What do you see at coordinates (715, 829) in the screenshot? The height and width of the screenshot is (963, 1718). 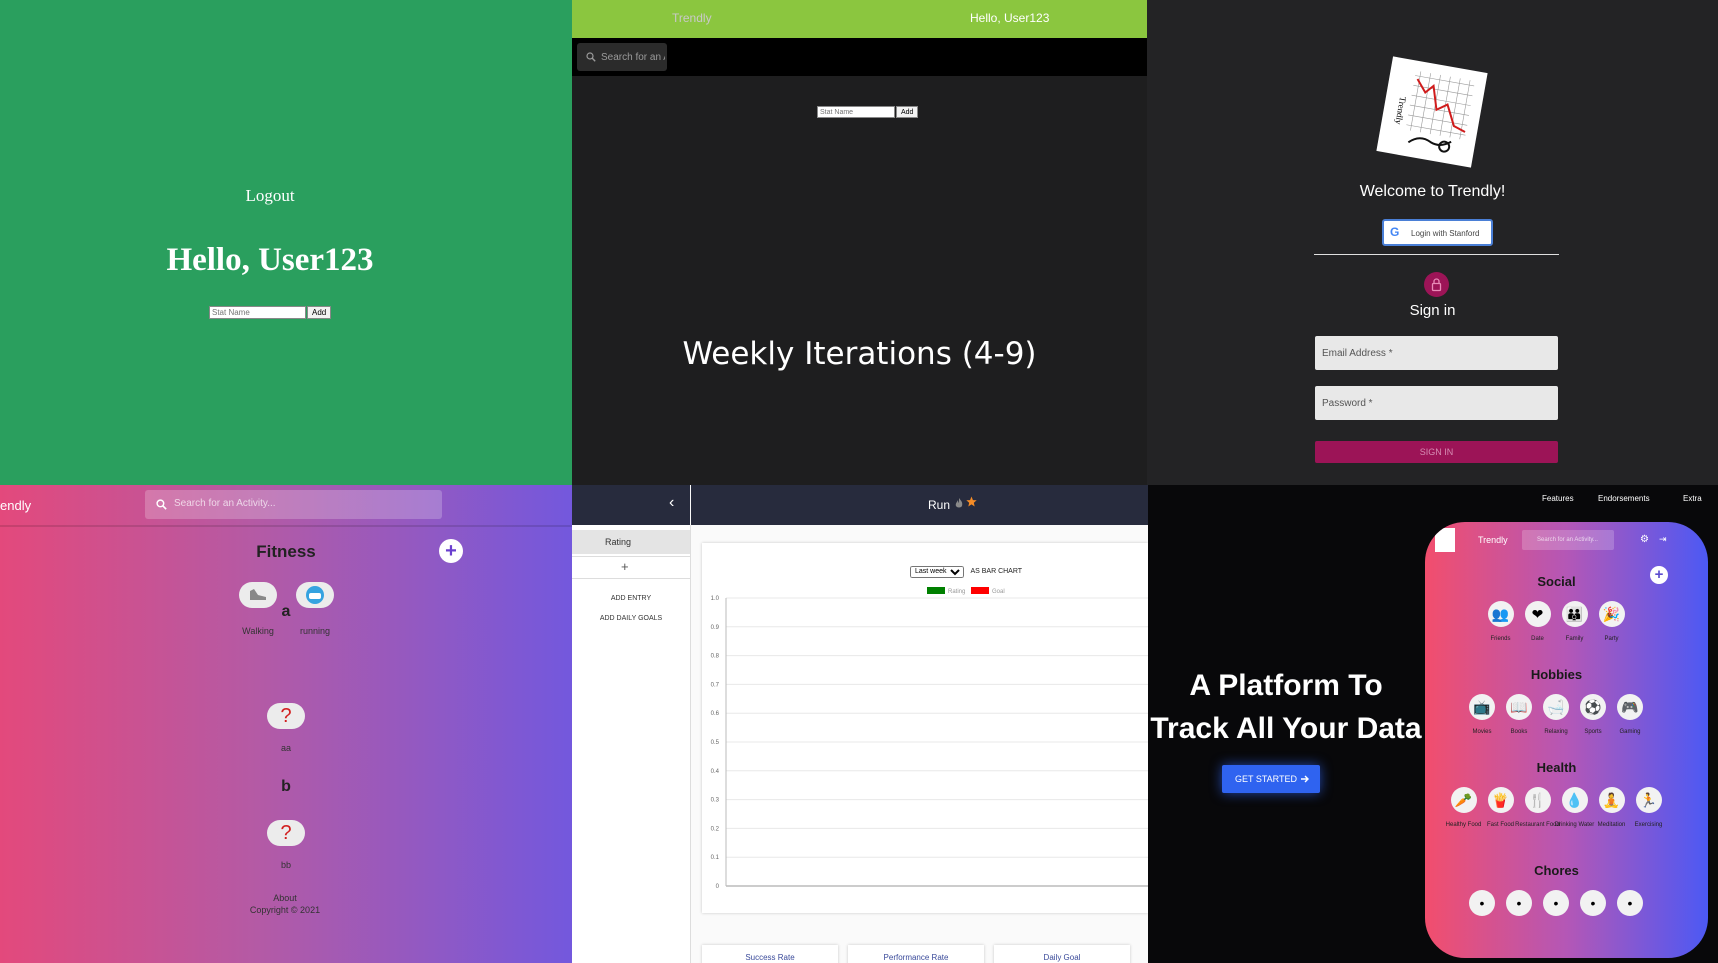 I see `y-tick-label: 0.2` at bounding box center [715, 829].